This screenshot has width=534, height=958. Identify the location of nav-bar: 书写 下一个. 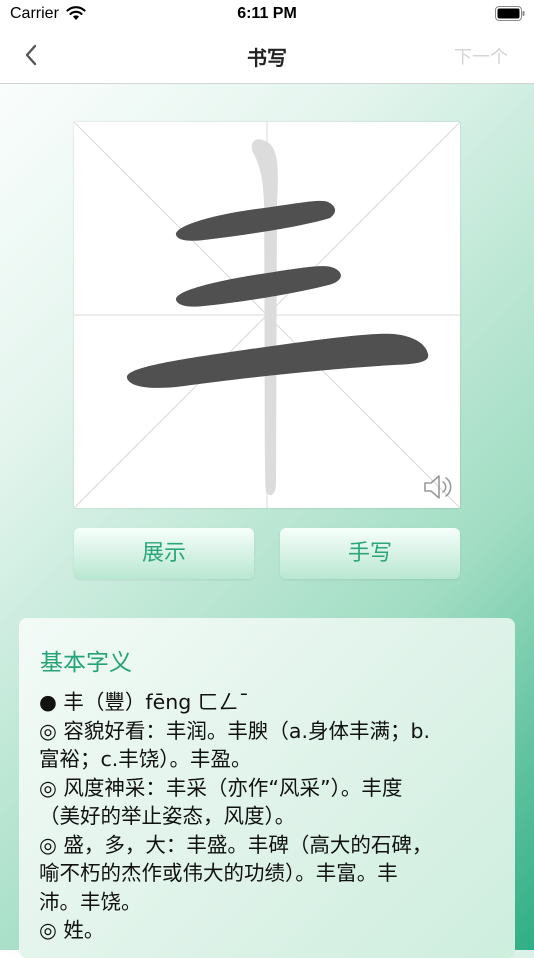
(267, 56).